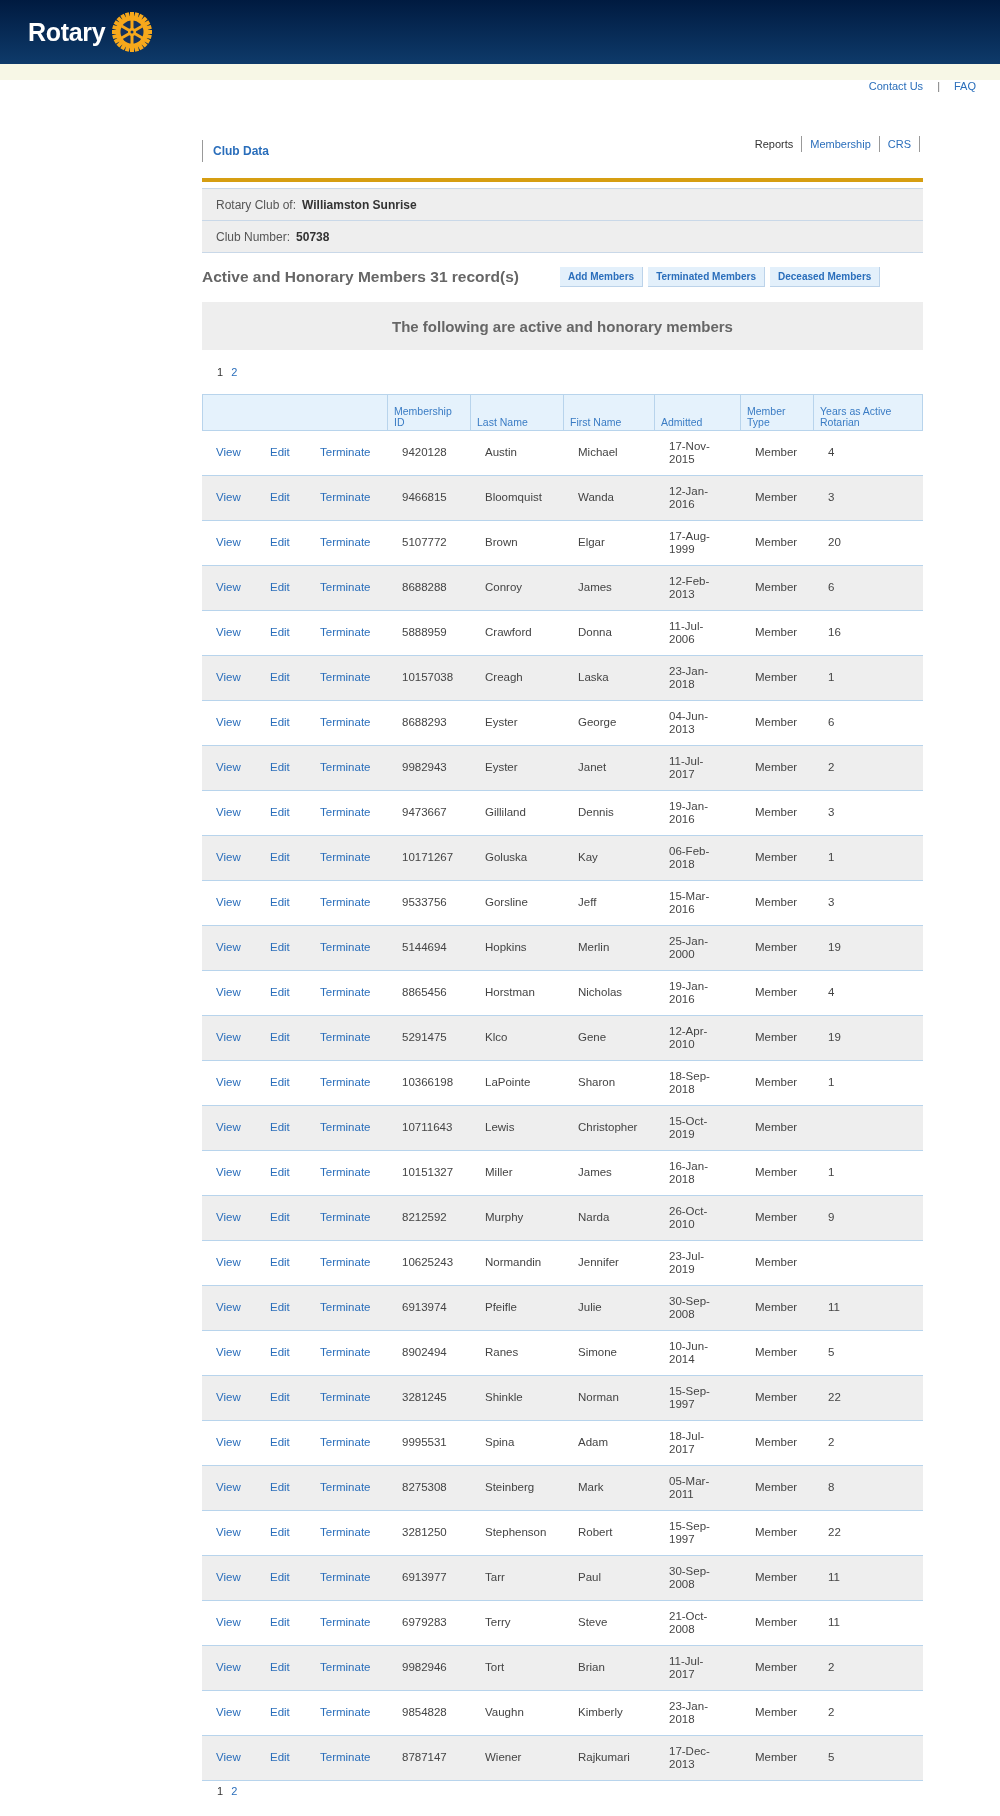  I want to click on top-link: Contact Us, so click(896, 86).